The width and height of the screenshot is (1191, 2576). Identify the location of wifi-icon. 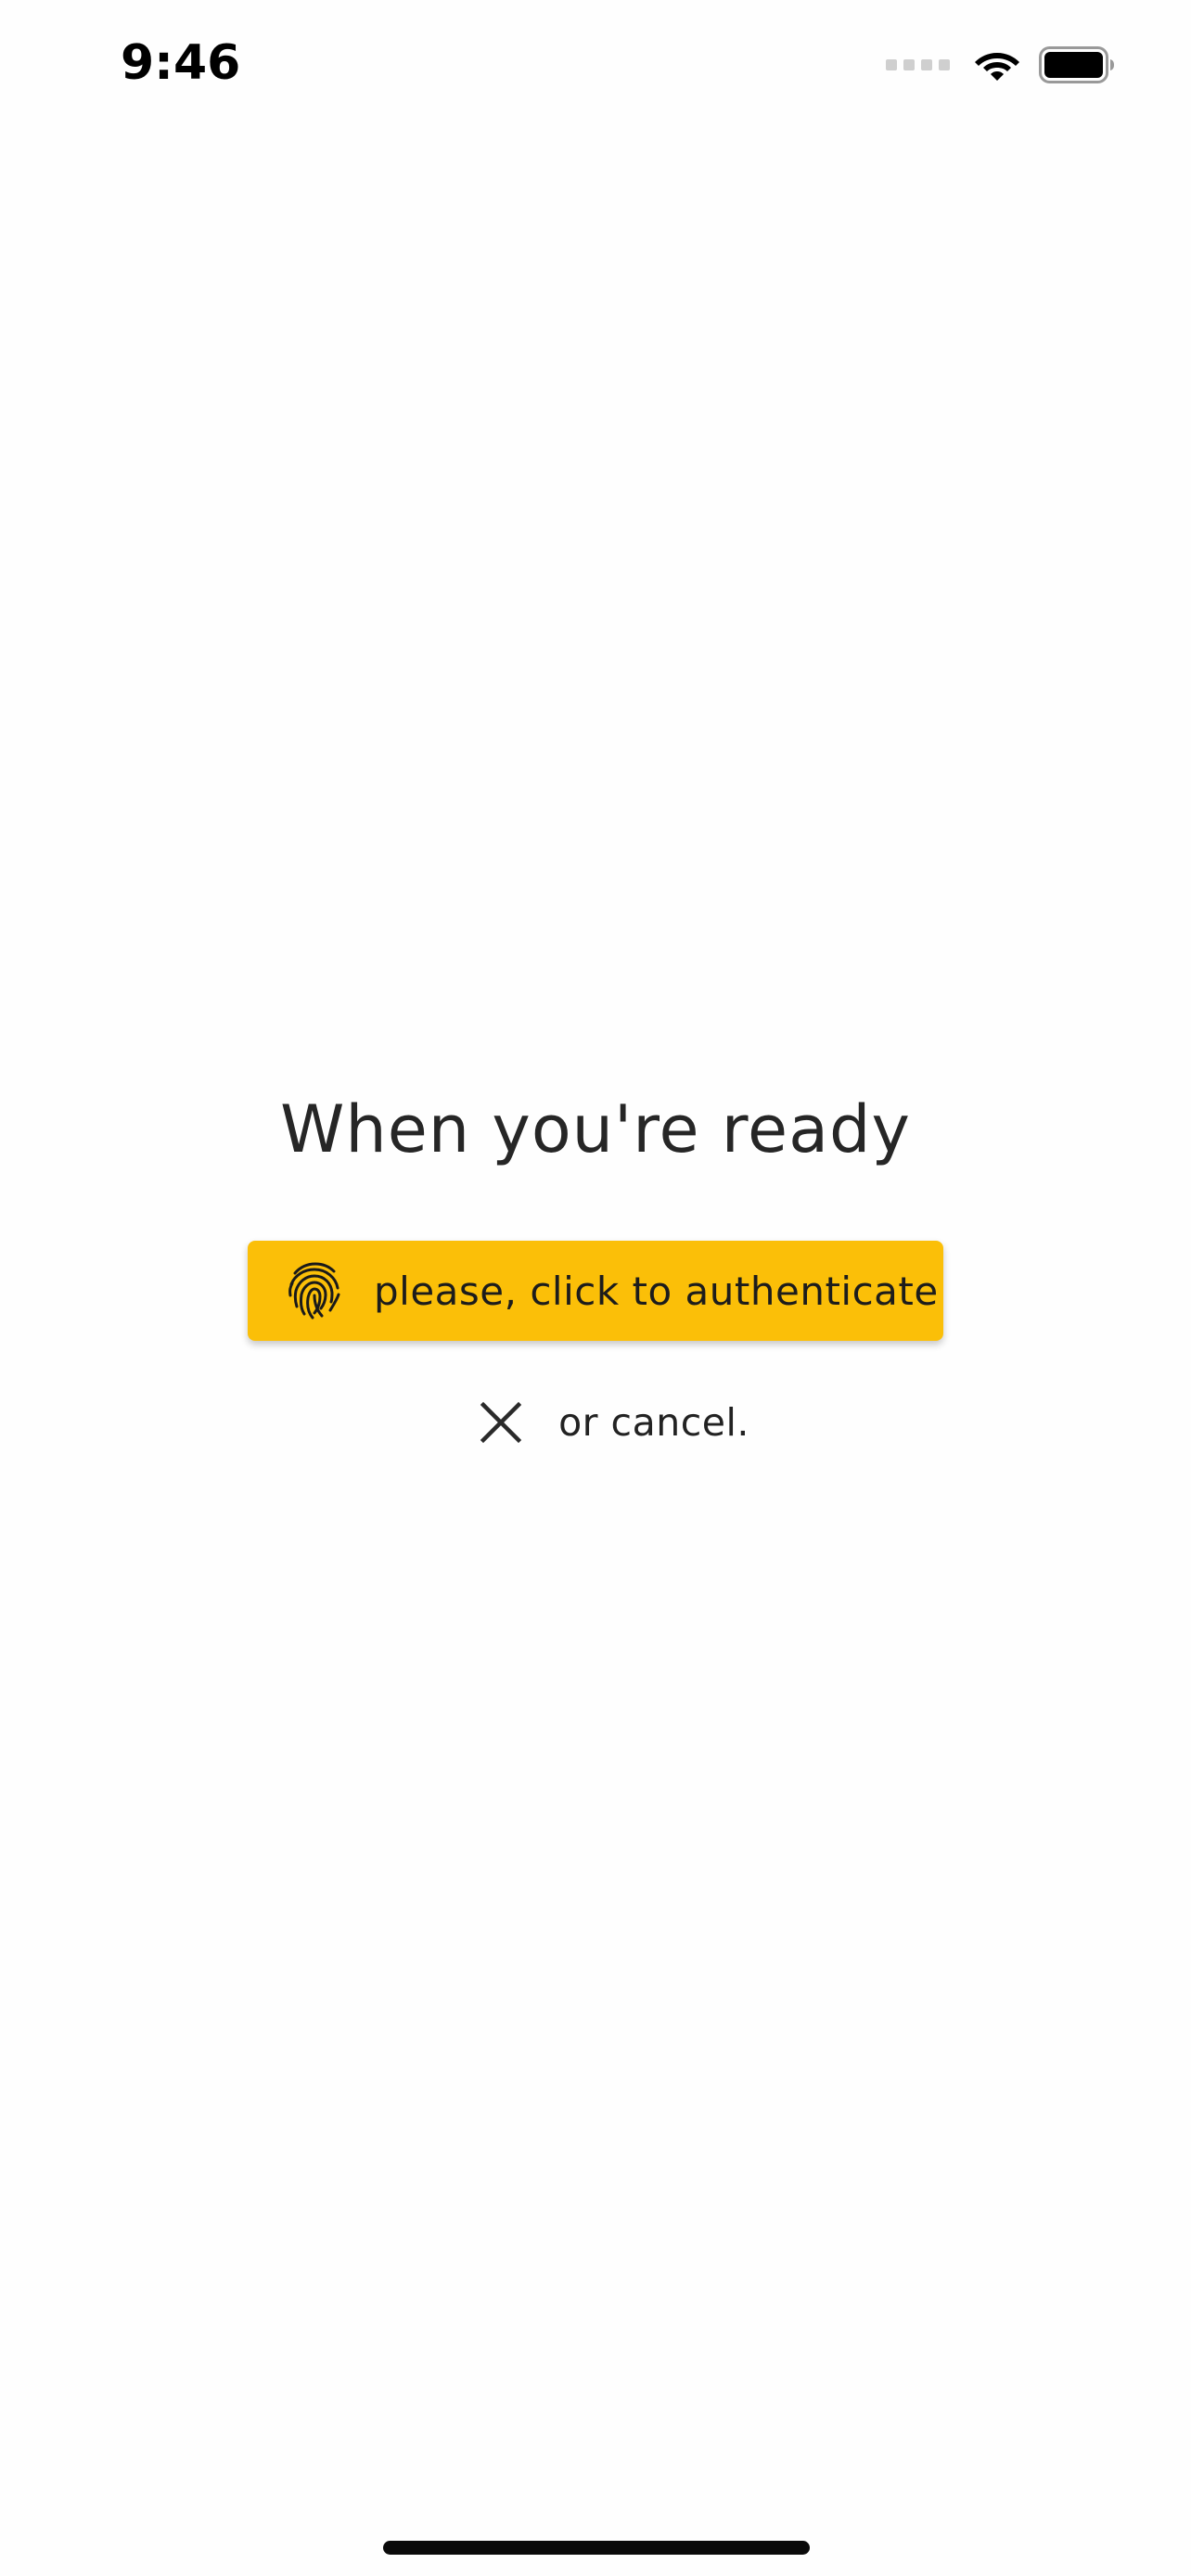
(997, 65).